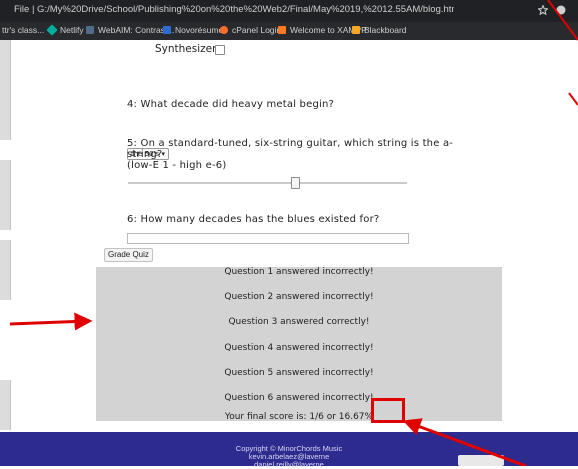  I want to click on arrow-to-score, so click(464, 442).